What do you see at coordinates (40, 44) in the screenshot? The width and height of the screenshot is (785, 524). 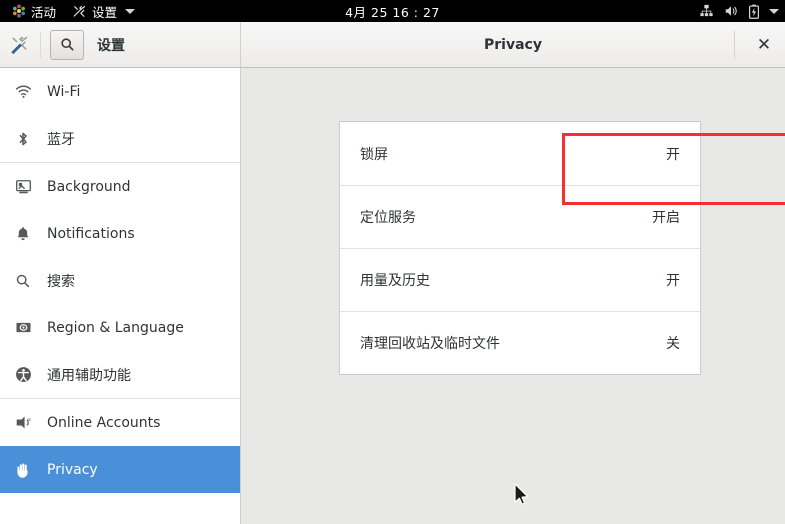 I see `header-divider` at bounding box center [40, 44].